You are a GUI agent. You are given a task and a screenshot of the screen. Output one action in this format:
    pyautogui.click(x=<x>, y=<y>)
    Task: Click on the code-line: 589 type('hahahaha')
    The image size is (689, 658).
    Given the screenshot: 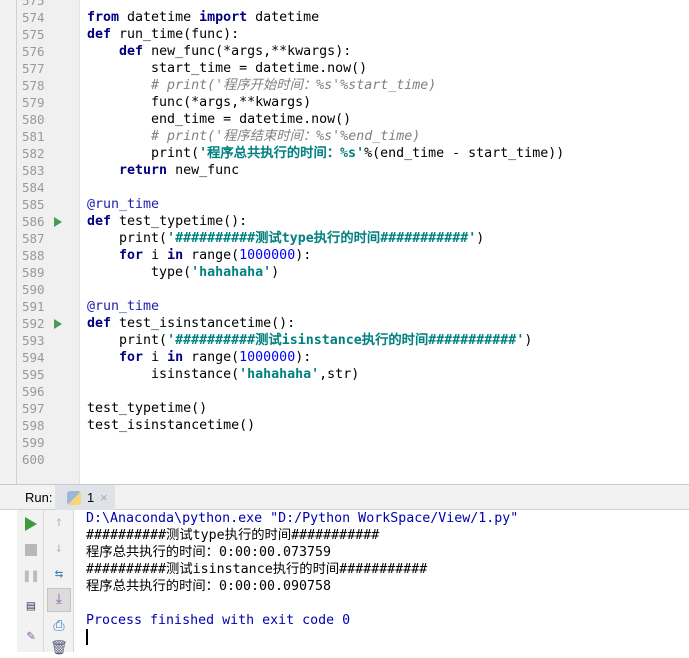 What is the action you would take?
    pyautogui.click(x=344, y=272)
    